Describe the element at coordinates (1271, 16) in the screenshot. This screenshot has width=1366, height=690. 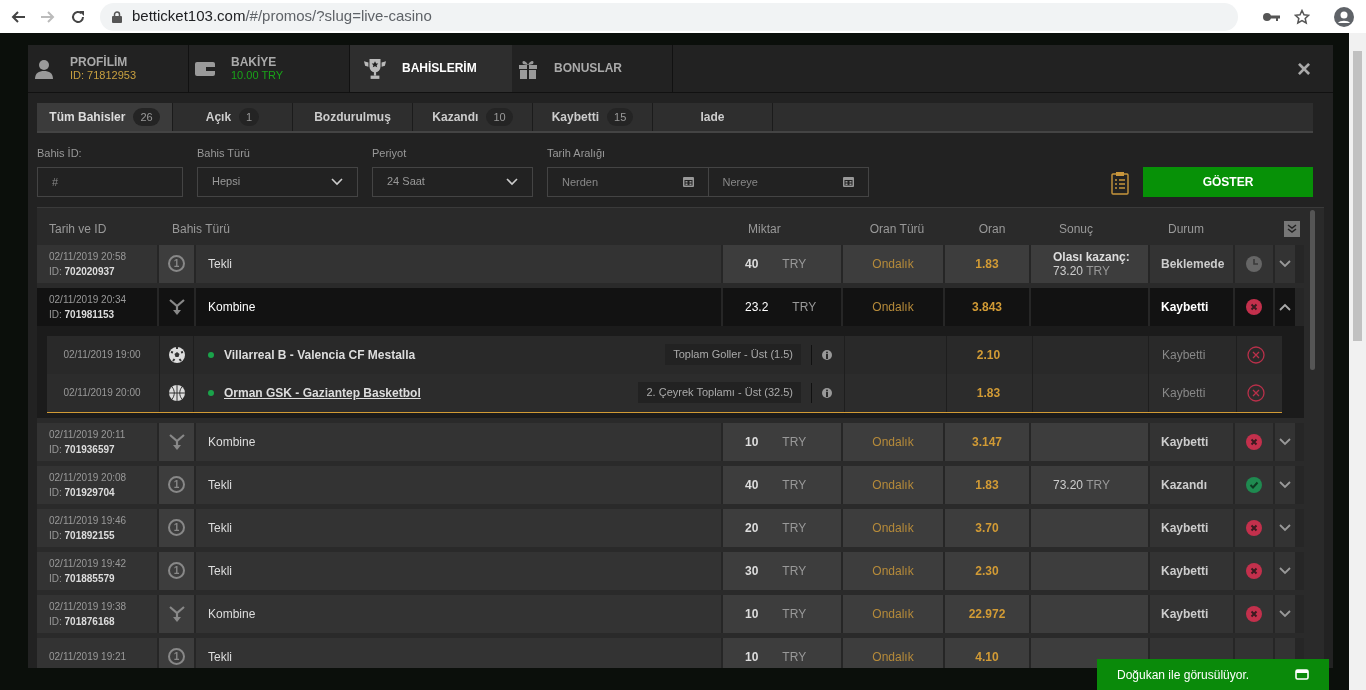
I see `key-icon` at that location.